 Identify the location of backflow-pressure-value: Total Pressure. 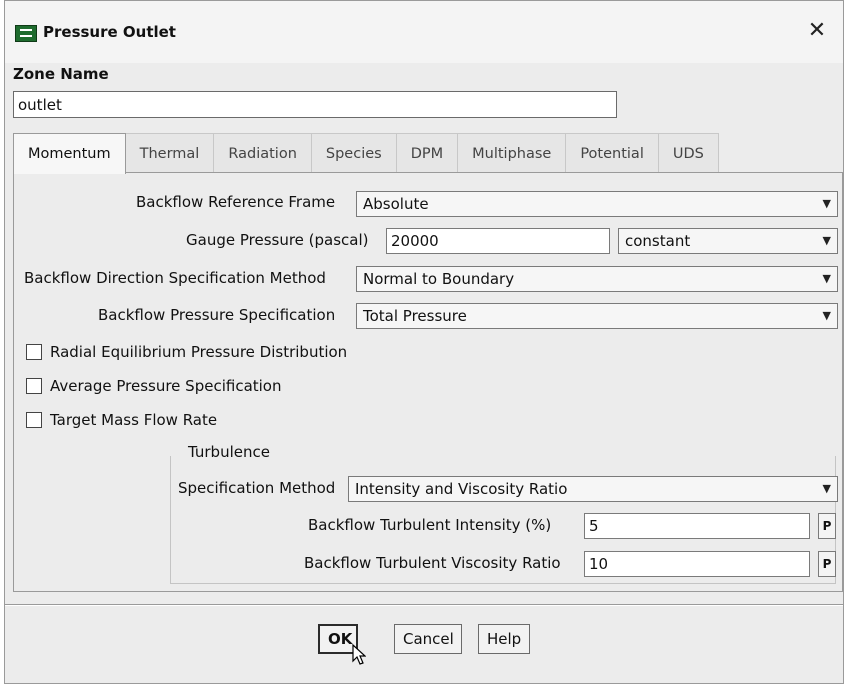
(415, 316).